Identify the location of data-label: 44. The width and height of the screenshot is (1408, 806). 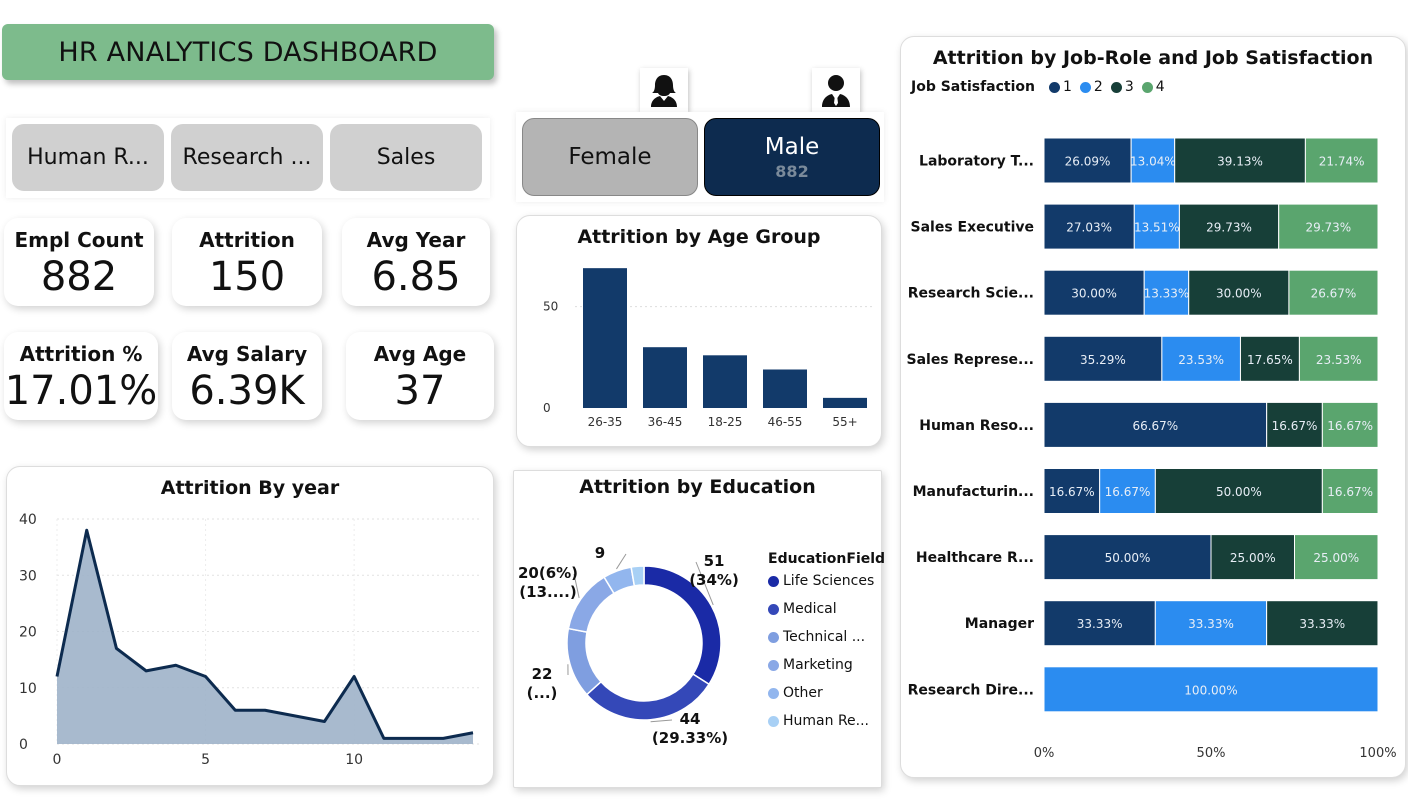
(690, 719).